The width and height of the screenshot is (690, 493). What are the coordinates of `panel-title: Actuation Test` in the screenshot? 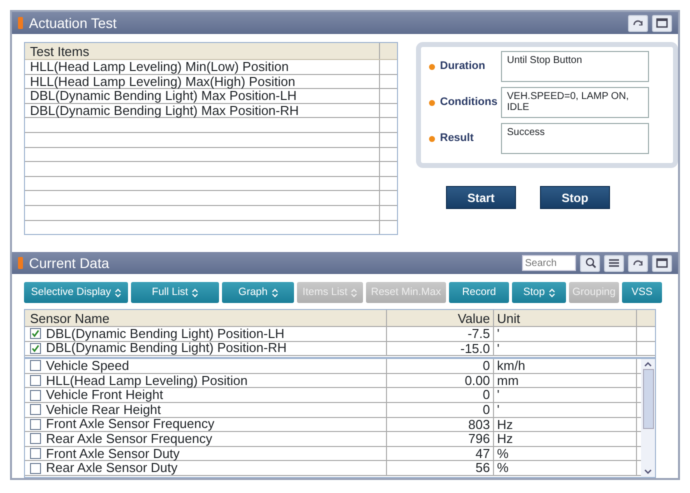 It's located at (73, 23).